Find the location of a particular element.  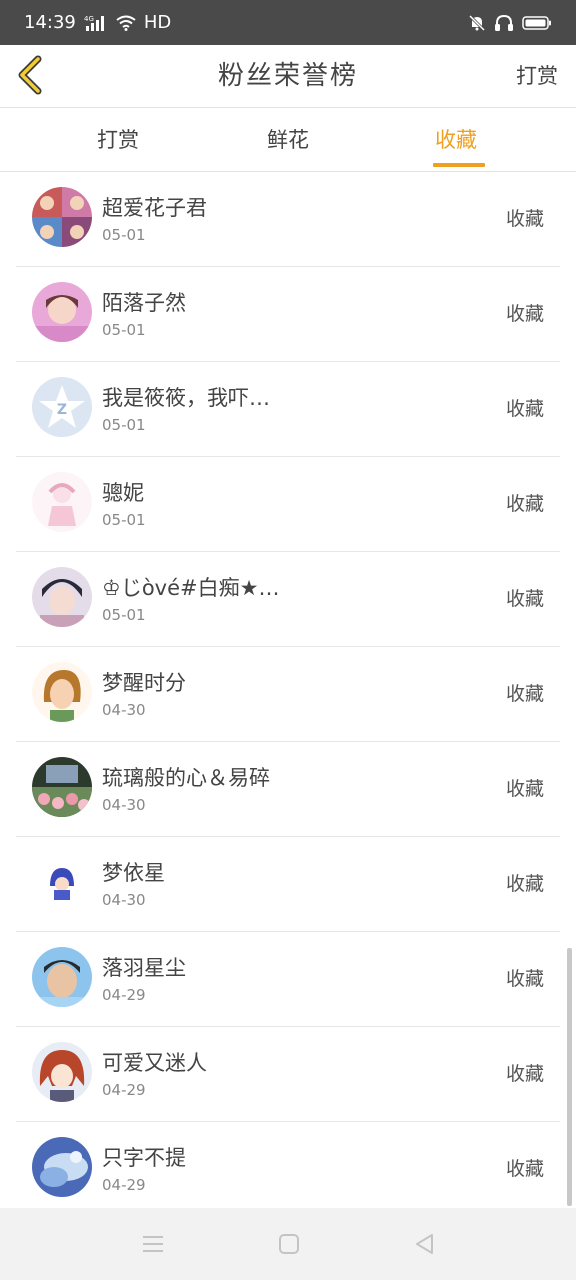

tab-favorites: 收藏 is located at coordinates (456, 140).